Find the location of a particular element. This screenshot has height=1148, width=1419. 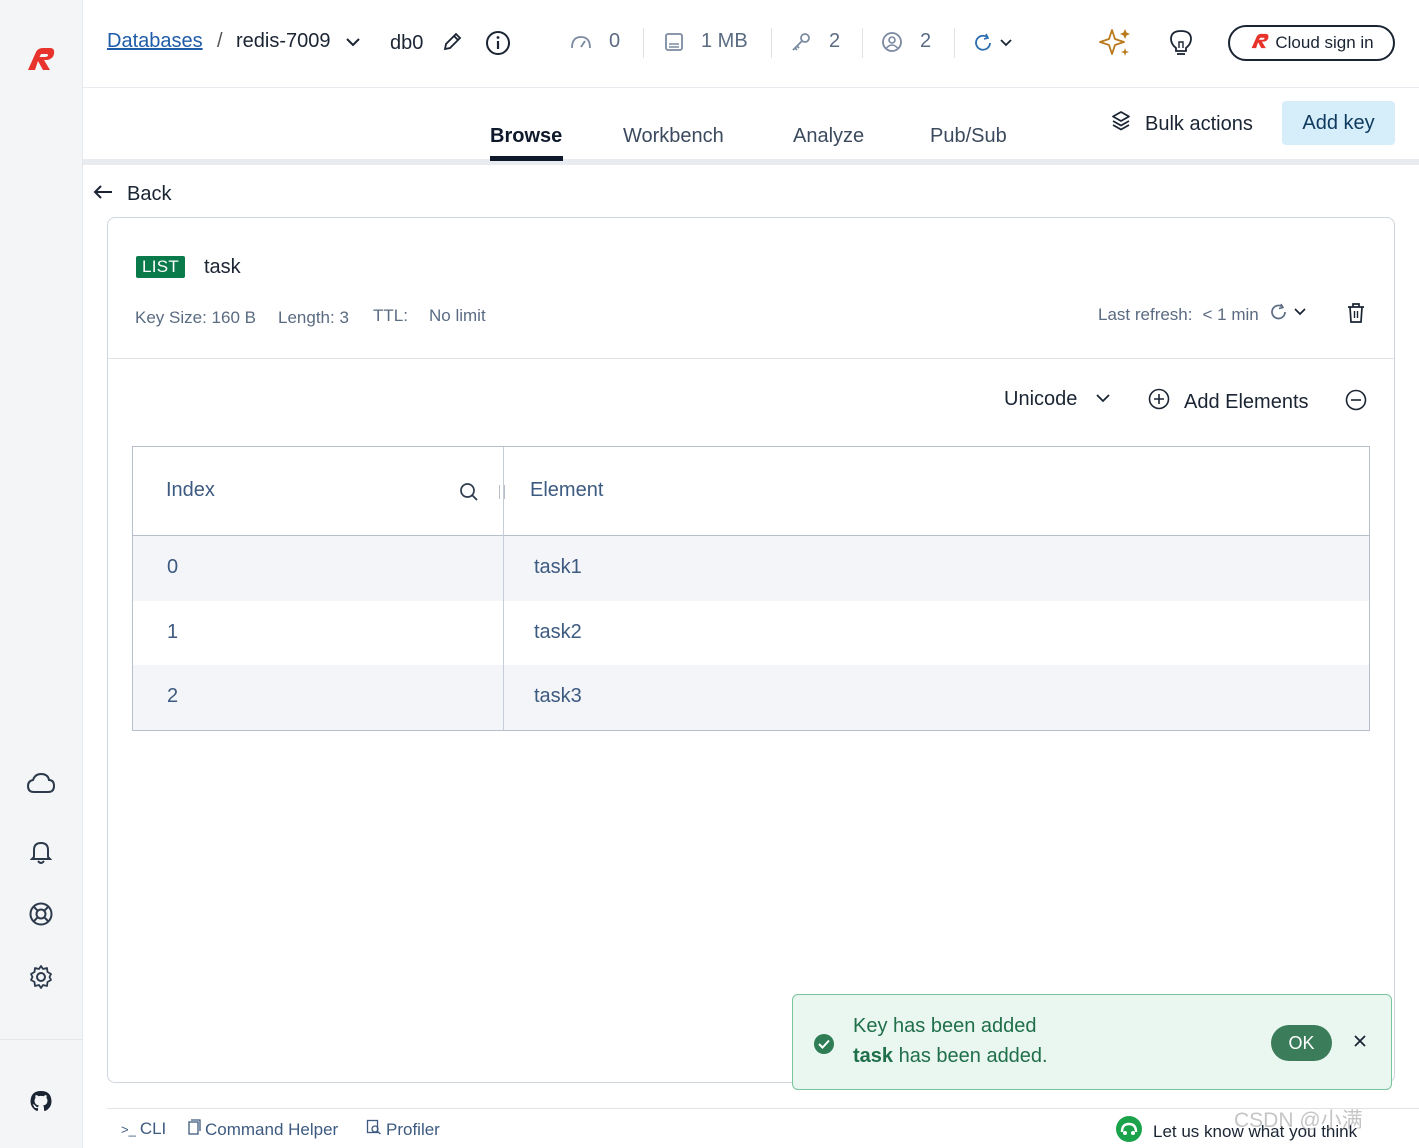

profiler-button: Profiler is located at coordinates (403, 1129).